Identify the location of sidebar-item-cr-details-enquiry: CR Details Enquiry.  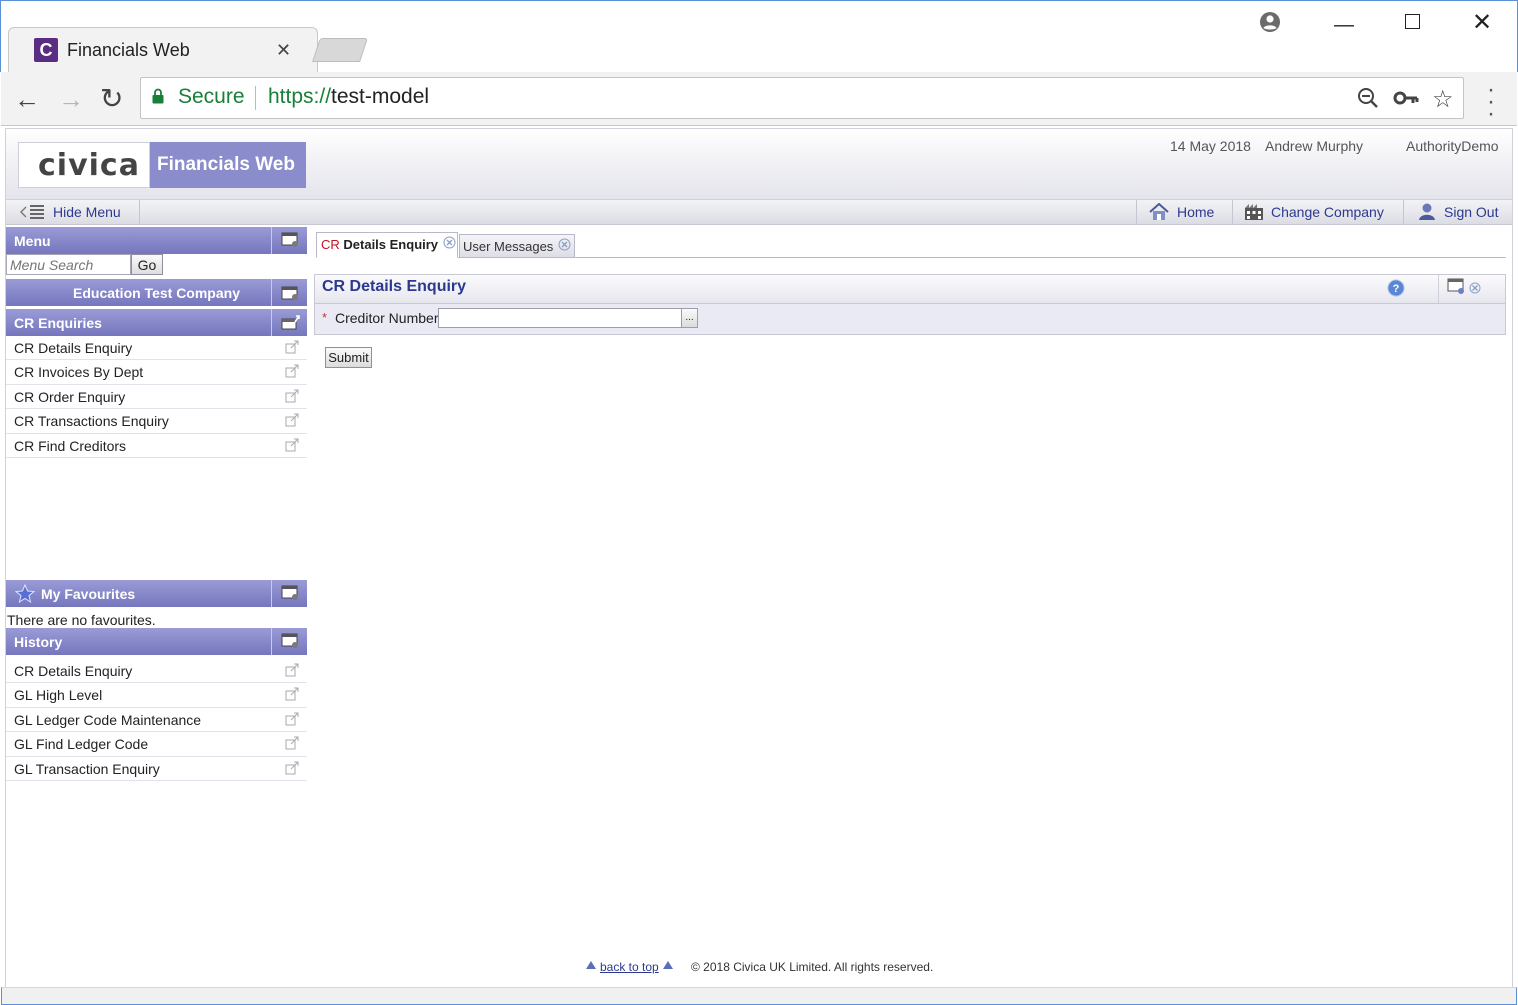
(156, 348).